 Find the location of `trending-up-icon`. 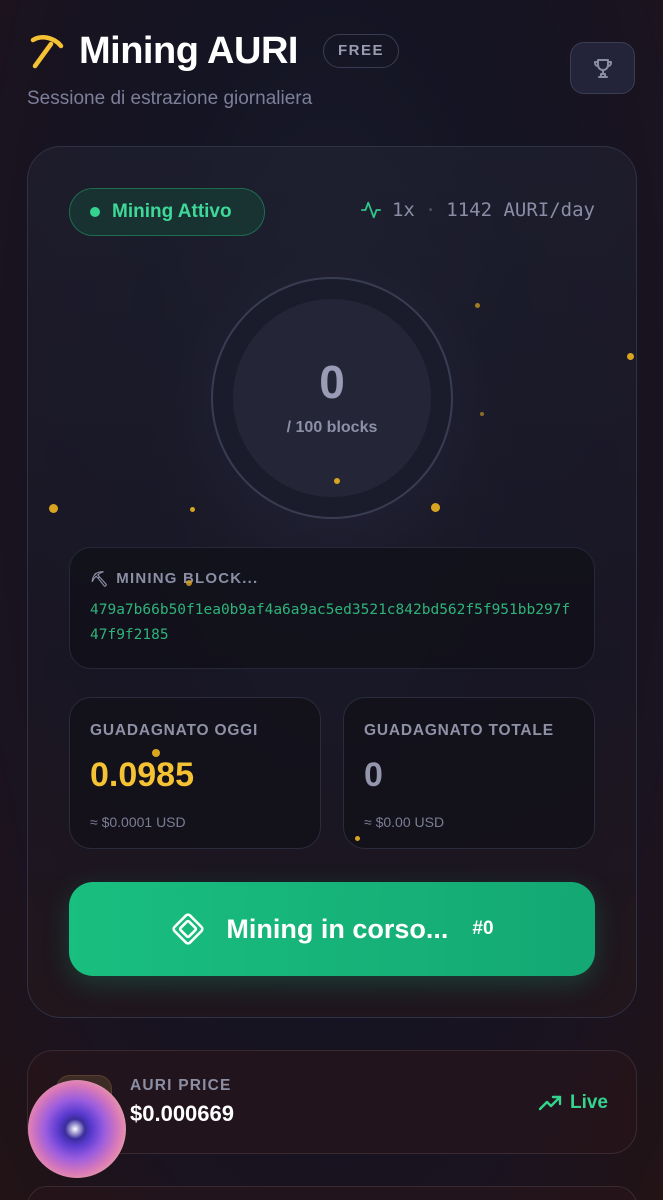

trending-up-icon is located at coordinates (550, 1103).